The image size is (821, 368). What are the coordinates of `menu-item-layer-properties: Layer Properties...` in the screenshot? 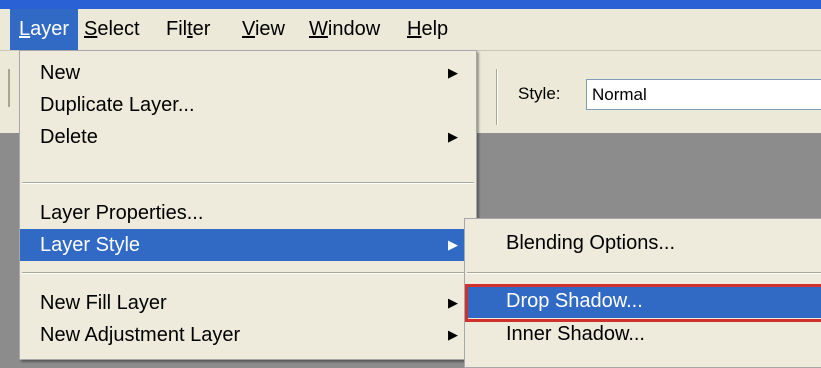 It's located at (248, 213).